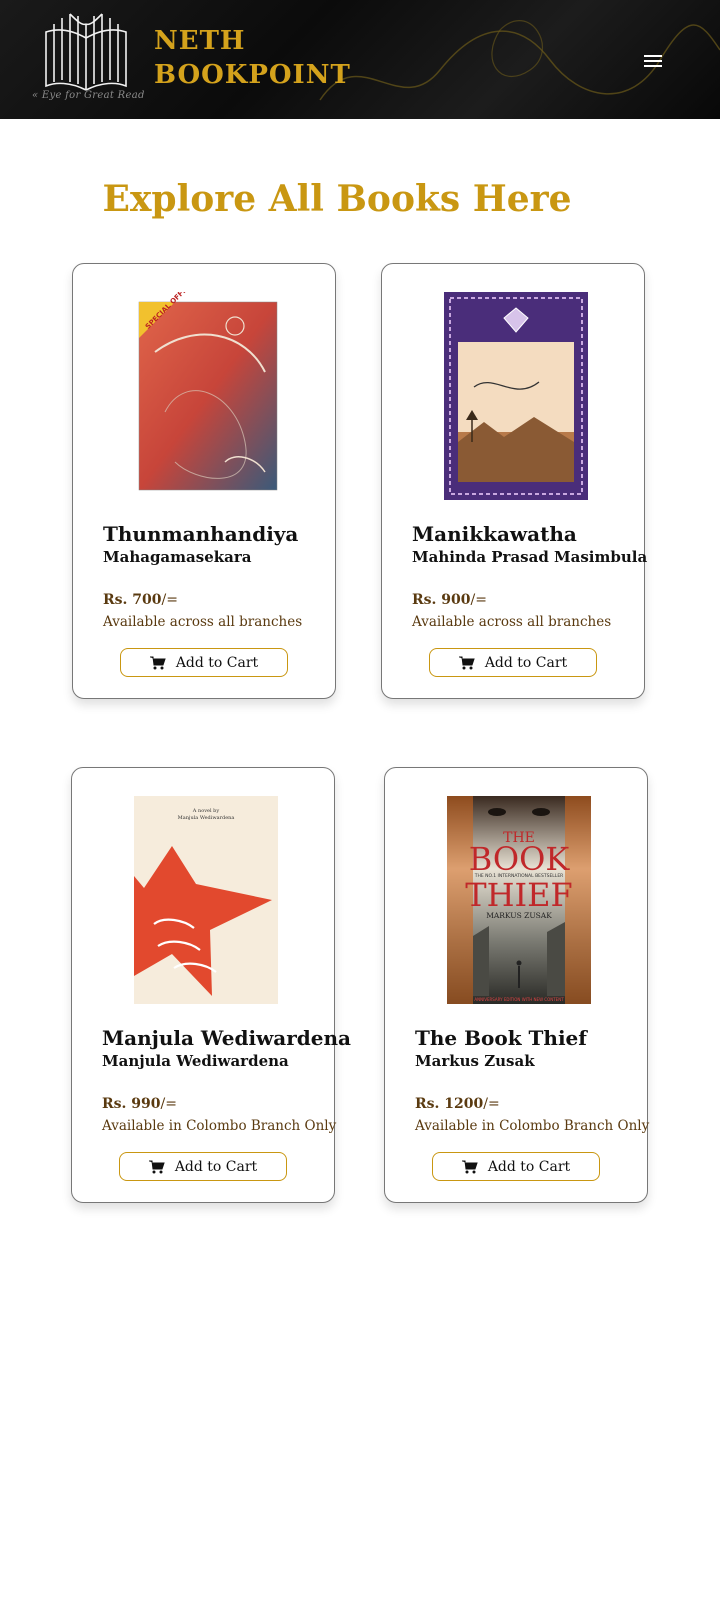  What do you see at coordinates (658, 64) in the screenshot?
I see `hamburger-menu-icon` at bounding box center [658, 64].